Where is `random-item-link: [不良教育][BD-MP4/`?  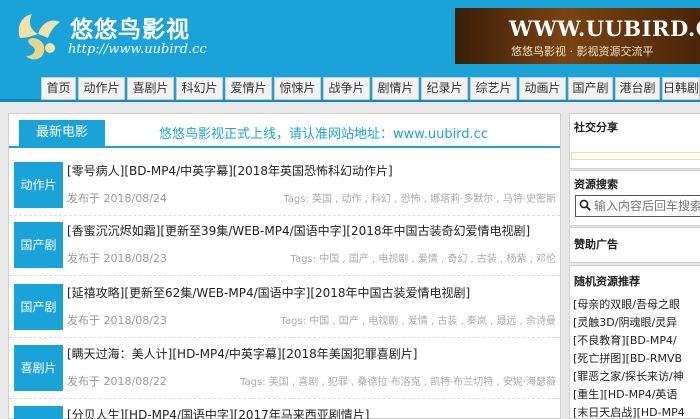
random-item-link: [不良教育][BD-MP4/ is located at coordinates (625, 340).